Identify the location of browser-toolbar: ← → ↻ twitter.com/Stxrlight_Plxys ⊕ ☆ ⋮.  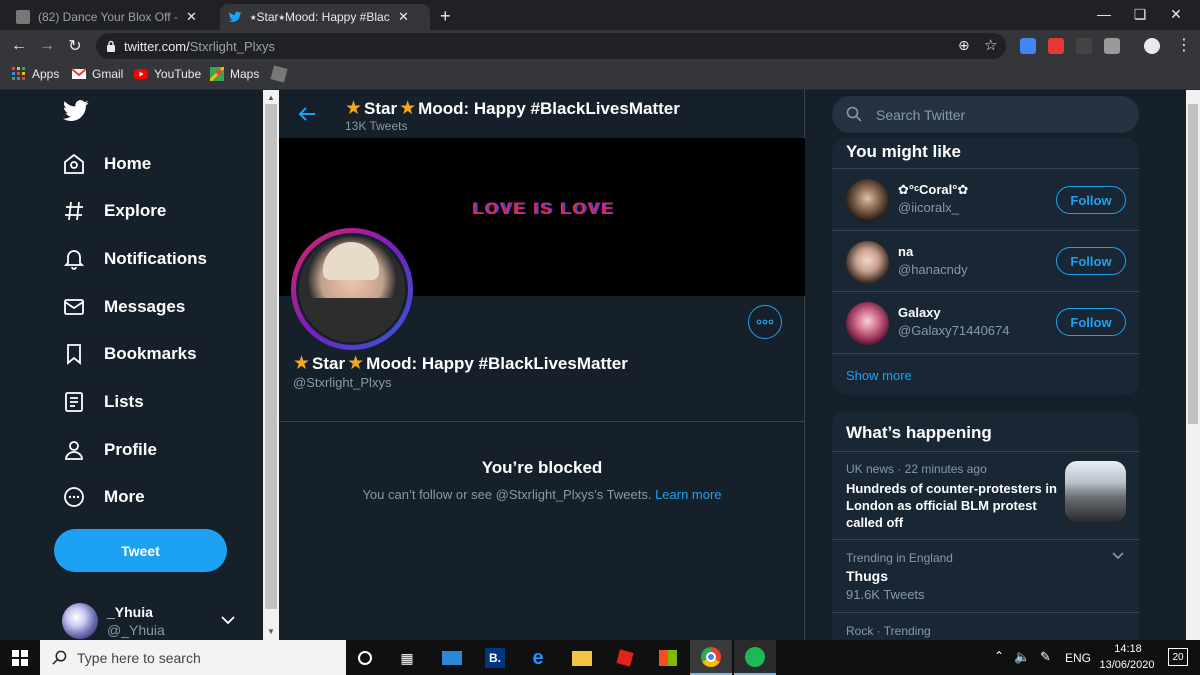
(600, 46).